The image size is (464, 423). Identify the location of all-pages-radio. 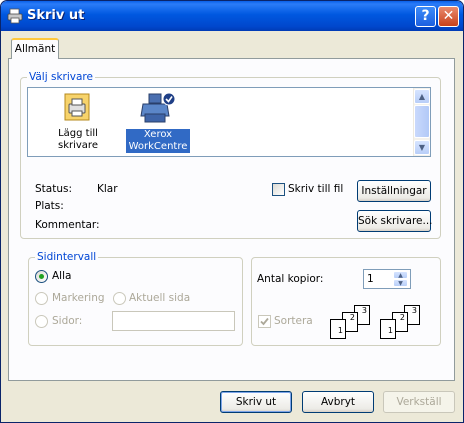
(41, 276).